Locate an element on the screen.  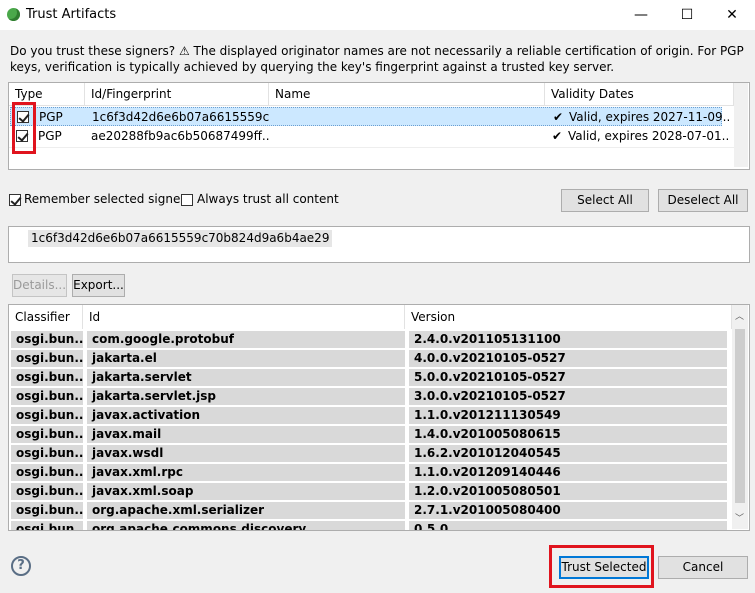
header-classifier: Classifier is located at coordinates (46, 317).